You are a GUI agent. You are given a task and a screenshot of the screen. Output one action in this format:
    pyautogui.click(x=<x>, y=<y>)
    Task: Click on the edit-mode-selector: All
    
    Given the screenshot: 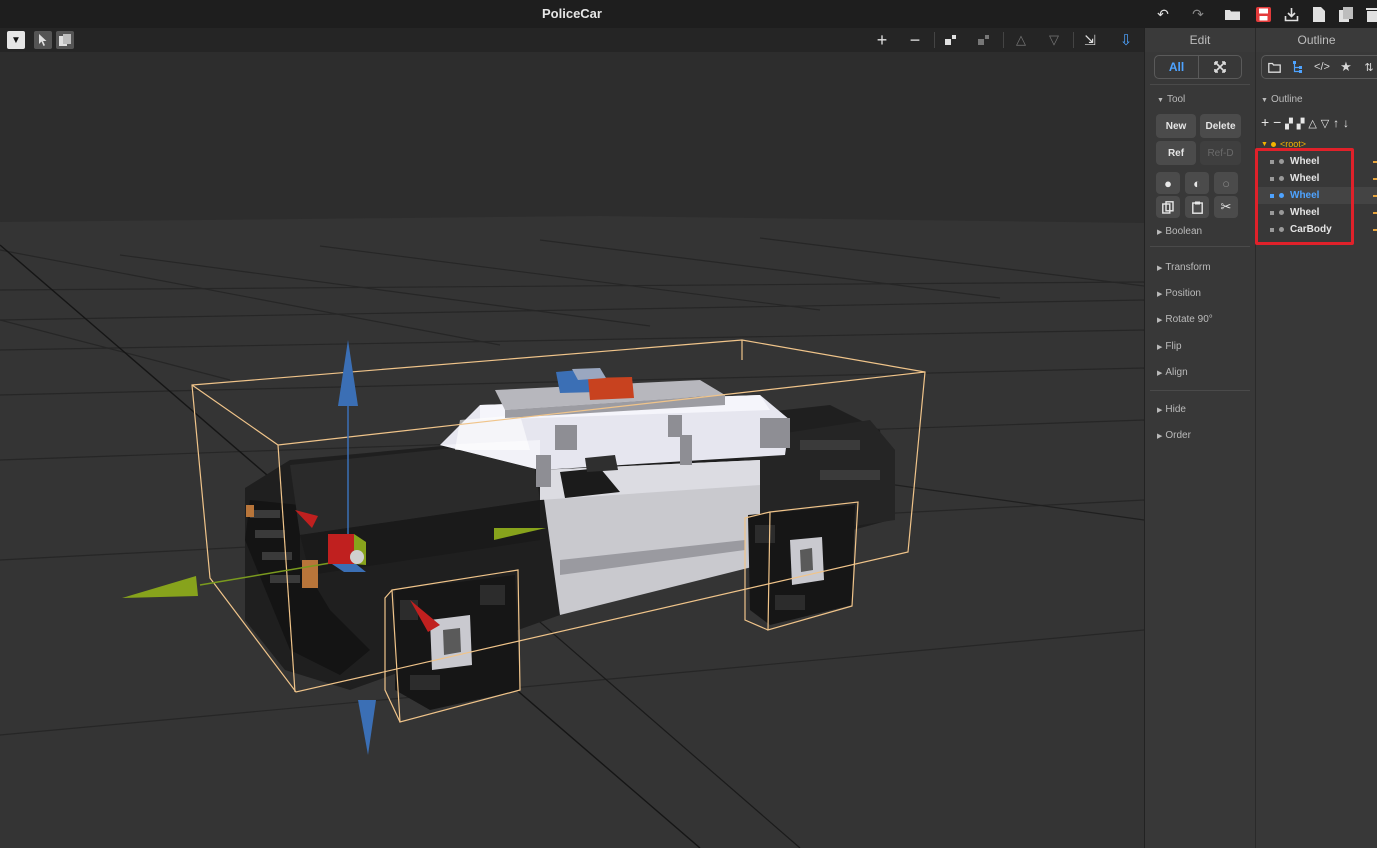 What is the action you would take?
    pyautogui.click(x=1198, y=67)
    